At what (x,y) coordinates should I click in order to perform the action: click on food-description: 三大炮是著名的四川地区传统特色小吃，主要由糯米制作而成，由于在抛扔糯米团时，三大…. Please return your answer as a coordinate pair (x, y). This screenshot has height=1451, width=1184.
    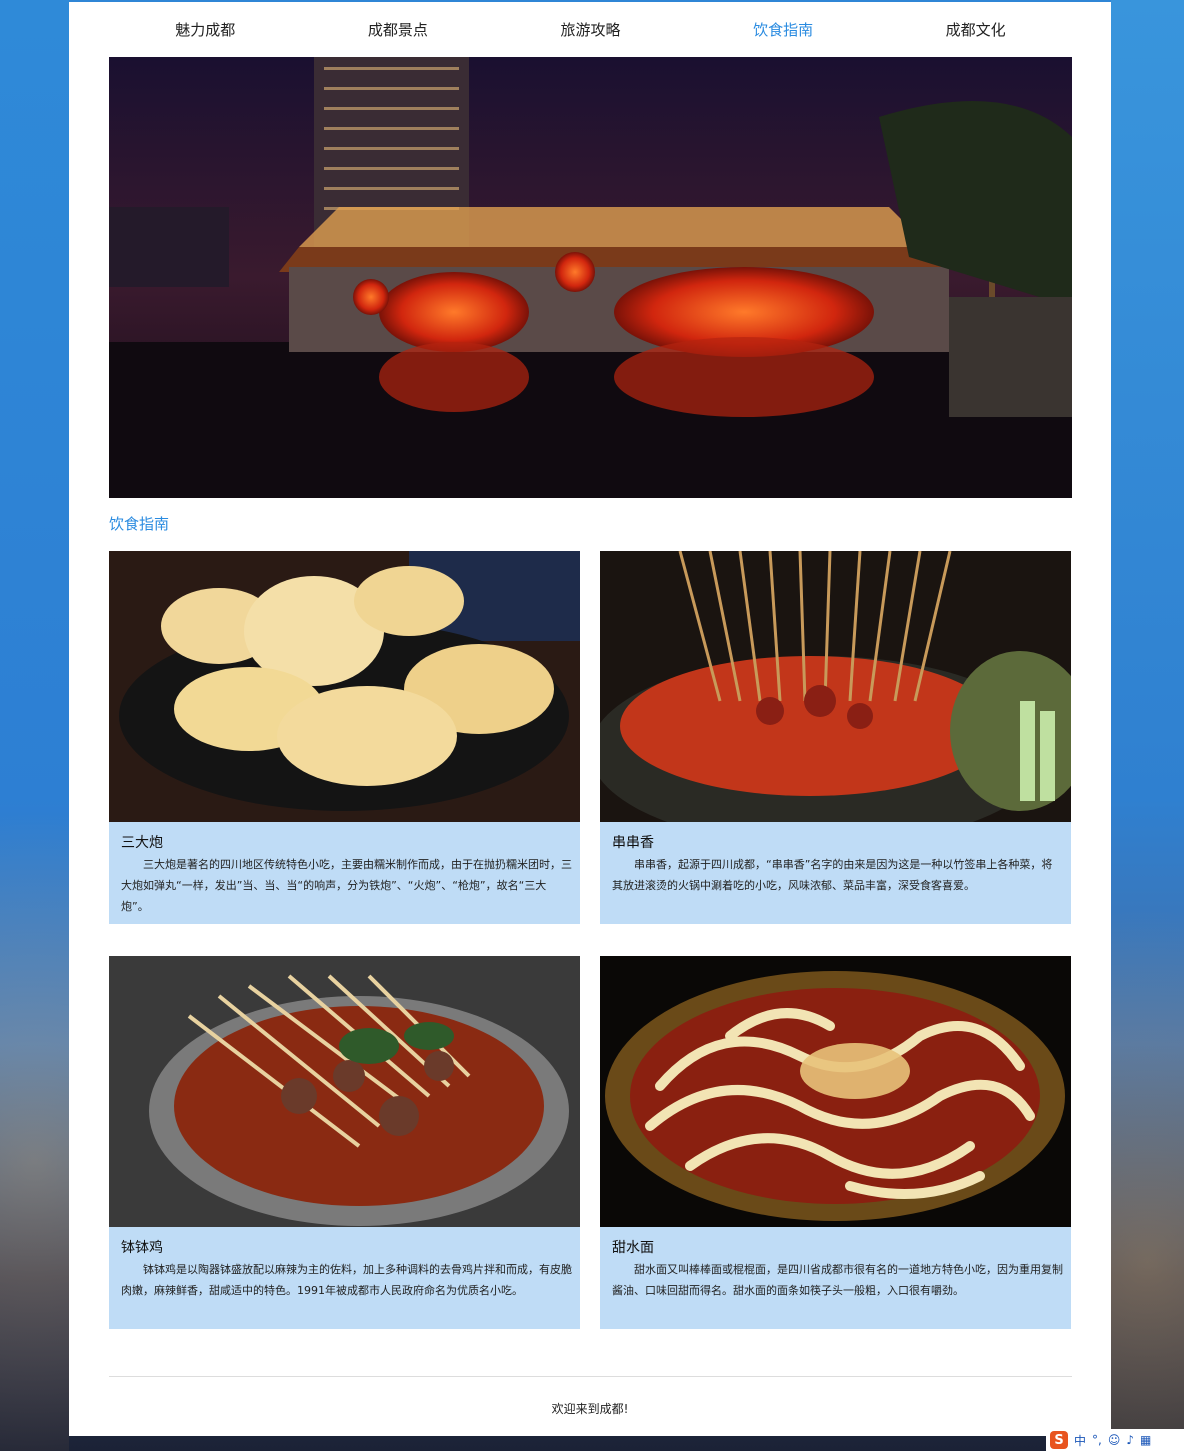
    Looking at the image, I should click on (346, 885).